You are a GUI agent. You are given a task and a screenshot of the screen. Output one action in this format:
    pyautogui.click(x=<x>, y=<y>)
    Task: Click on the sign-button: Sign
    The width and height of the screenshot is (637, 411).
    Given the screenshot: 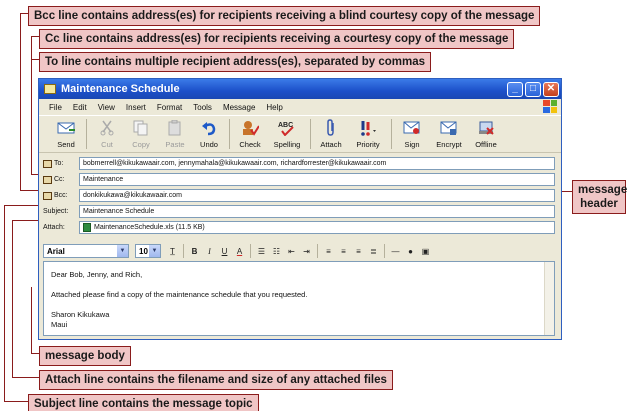 What is the action you would take?
    pyautogui.click(x=412, y=134)
    